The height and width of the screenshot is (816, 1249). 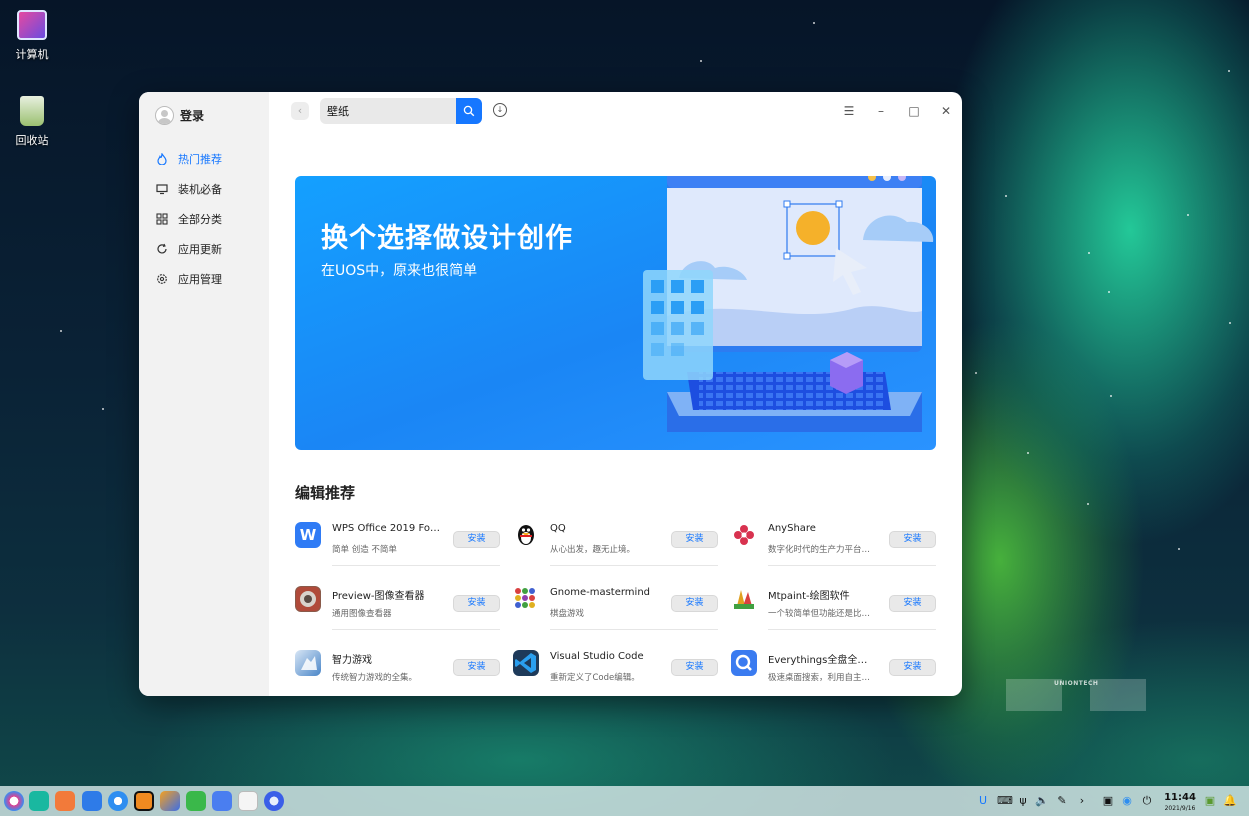 I want to click on login-button: 登录, so click(x=179, y=115).